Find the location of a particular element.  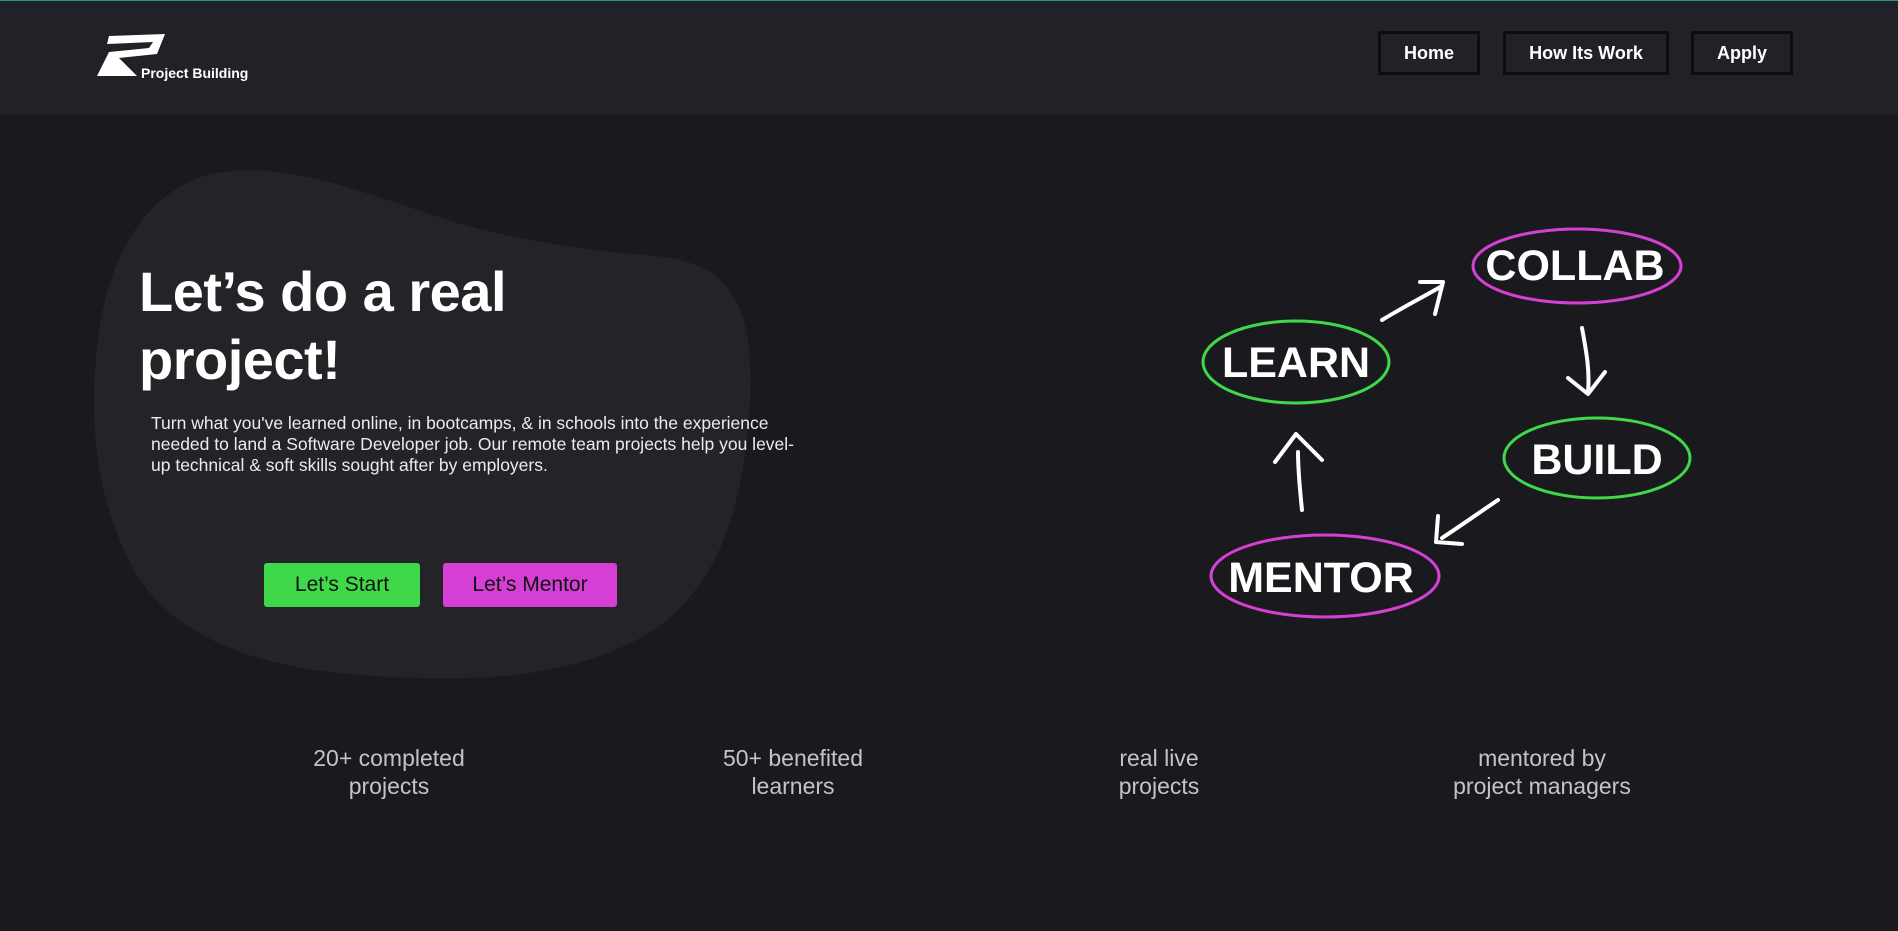

stat-benefited-learners: 50+ benefited learners is located at coordinates (793, 772).